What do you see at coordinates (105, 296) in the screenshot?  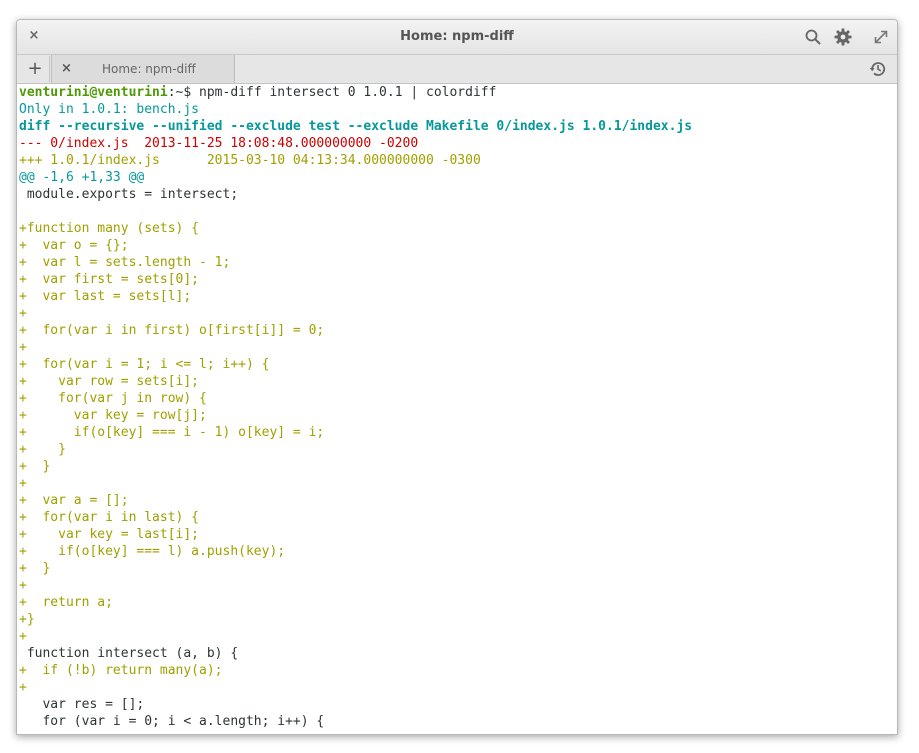 I see `terminal-line: + var last = sets[l];` at bounding box center [105, 296].